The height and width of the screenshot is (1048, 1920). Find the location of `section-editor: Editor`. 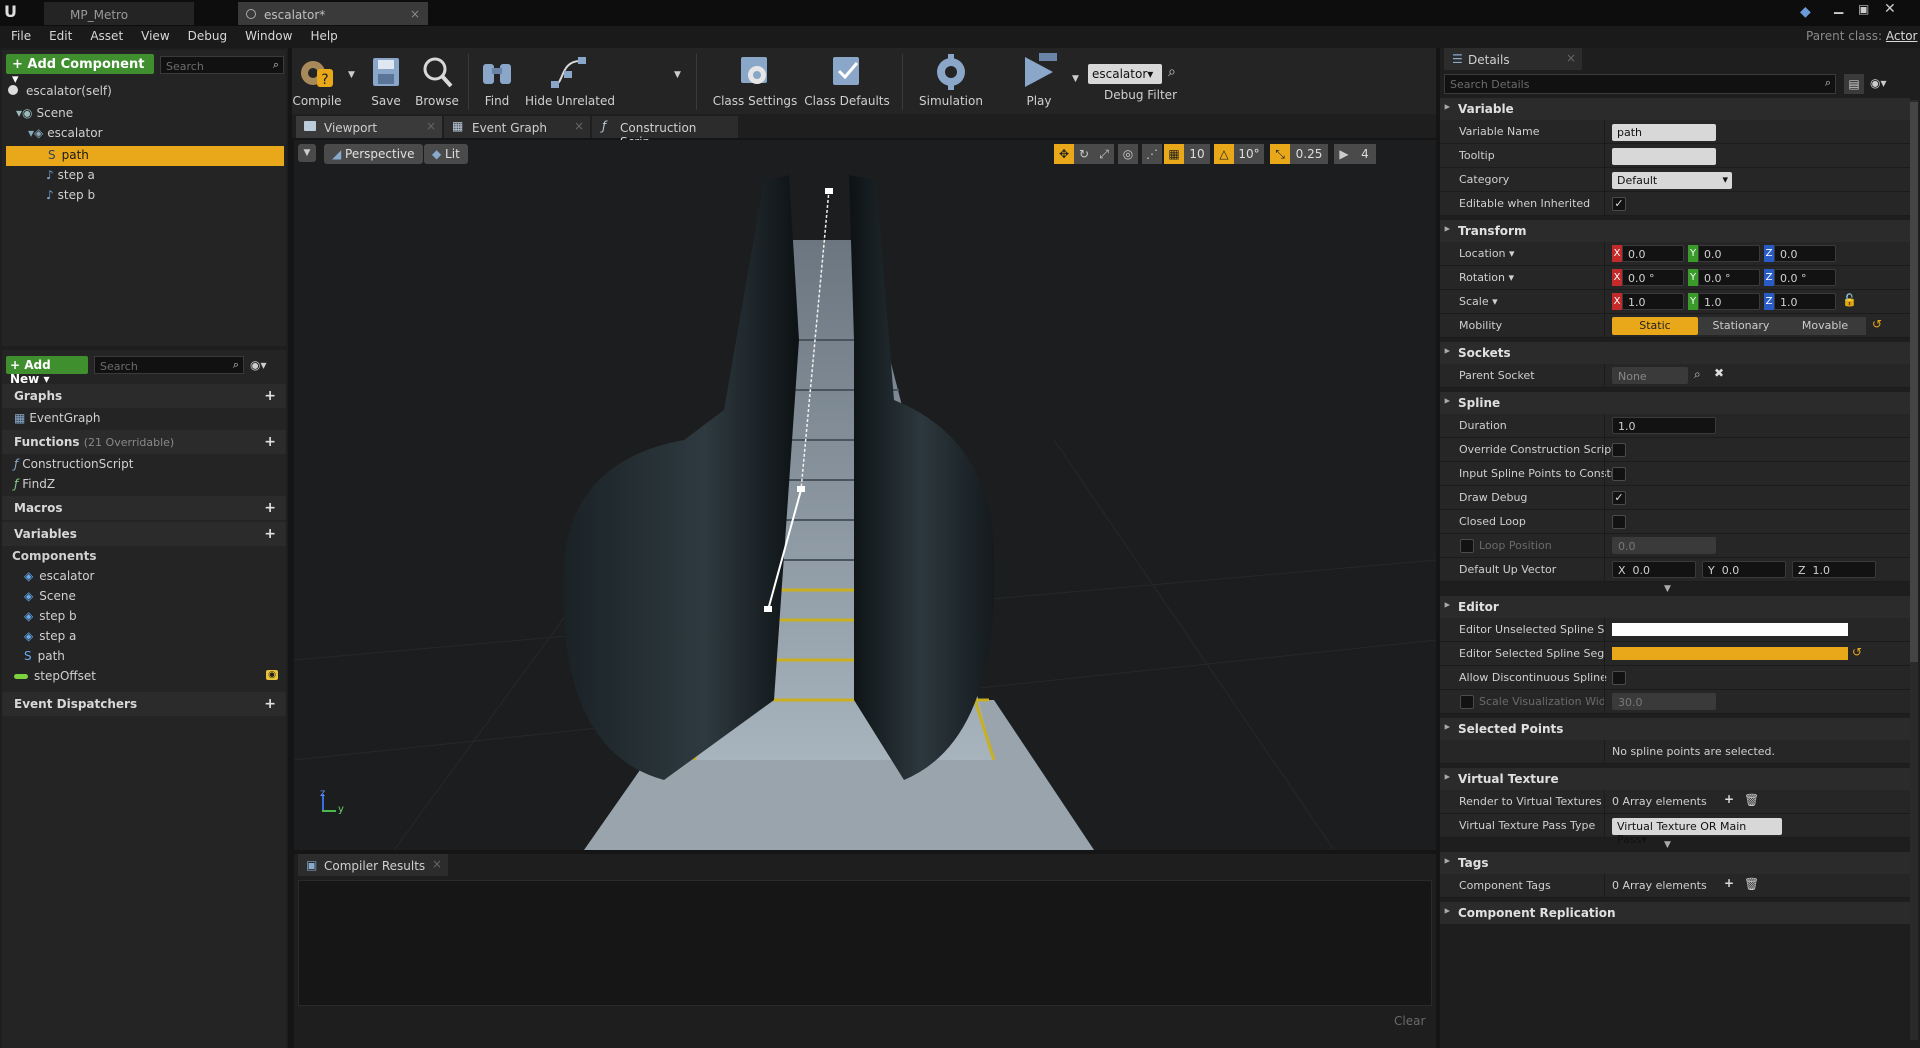

section-editor: Editor is located at coordinates (1675, 607).